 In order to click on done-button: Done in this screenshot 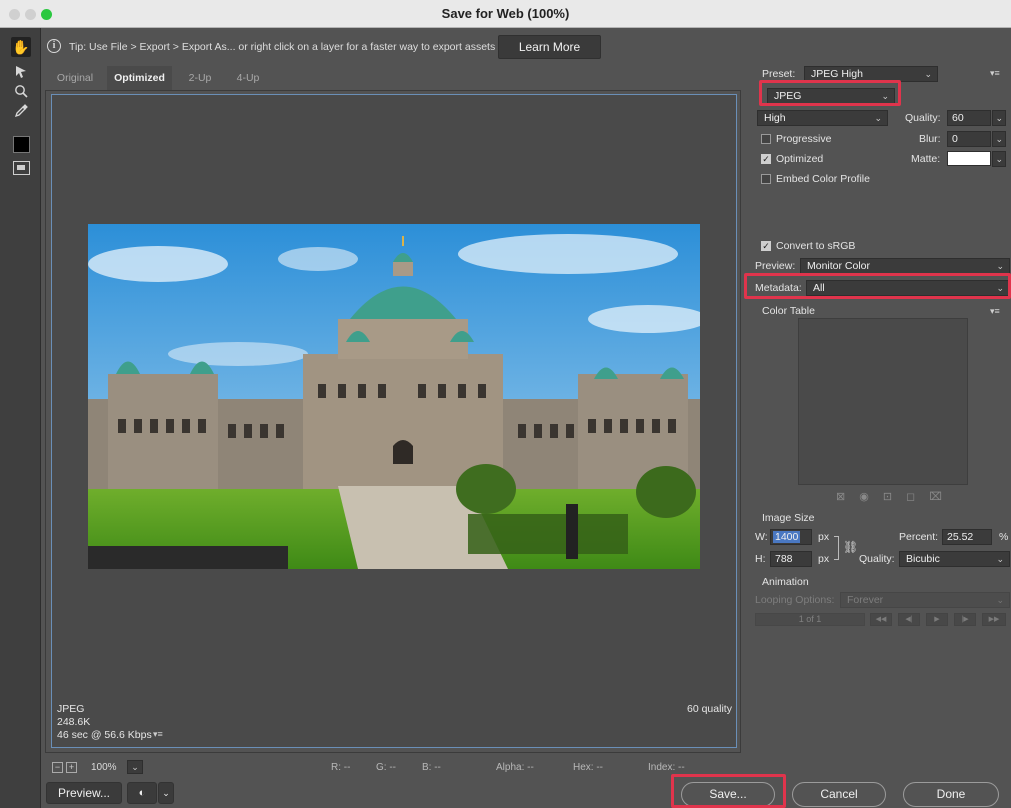, I will do `click(951, 794)`.